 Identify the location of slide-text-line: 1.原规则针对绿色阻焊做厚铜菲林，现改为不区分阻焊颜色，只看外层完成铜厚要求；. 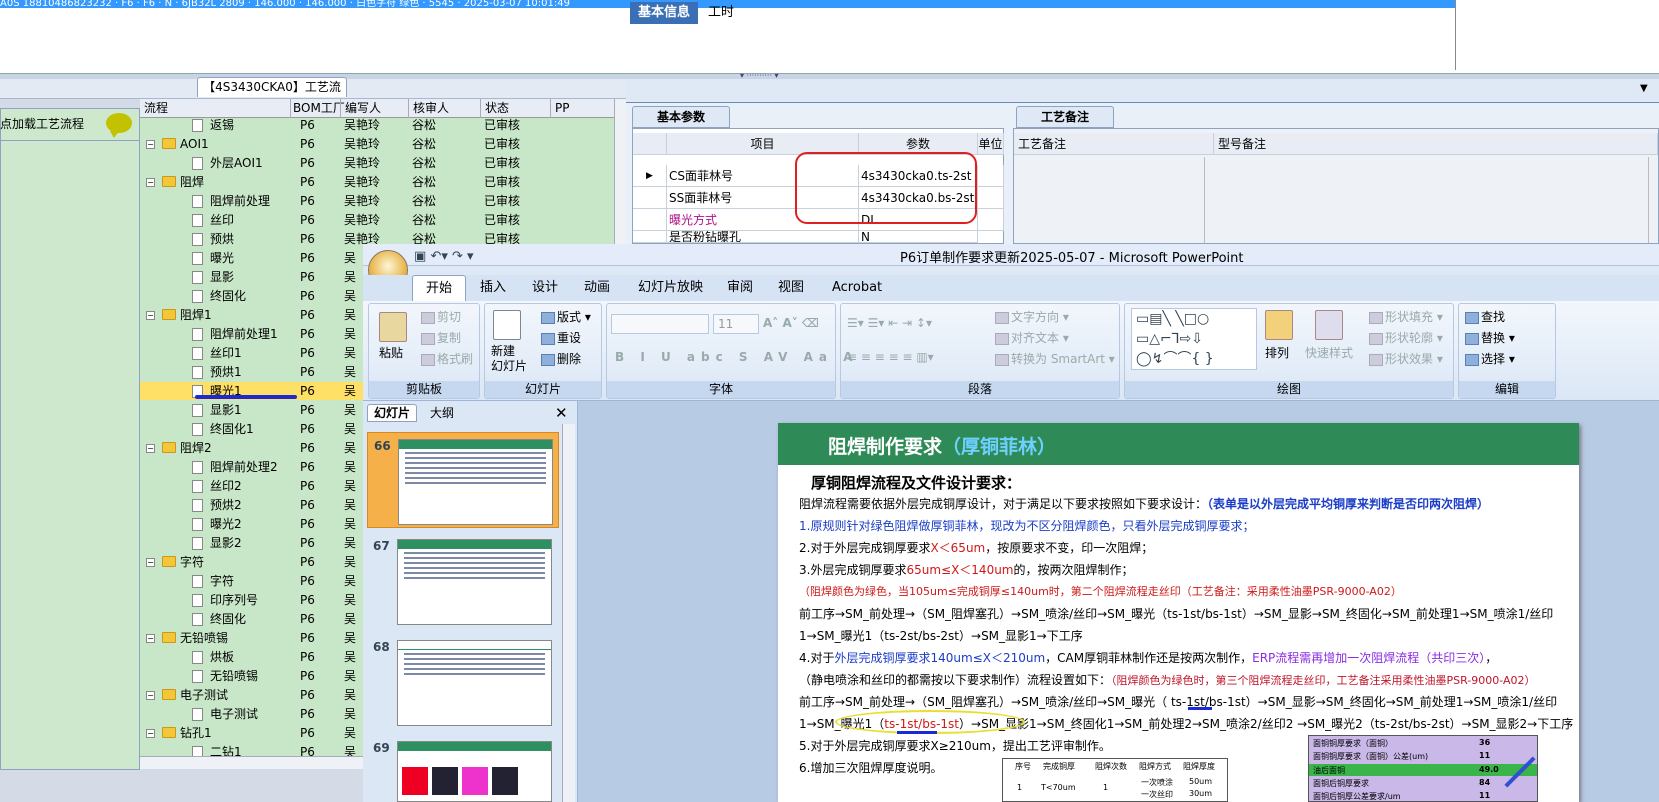
(1026, 526).